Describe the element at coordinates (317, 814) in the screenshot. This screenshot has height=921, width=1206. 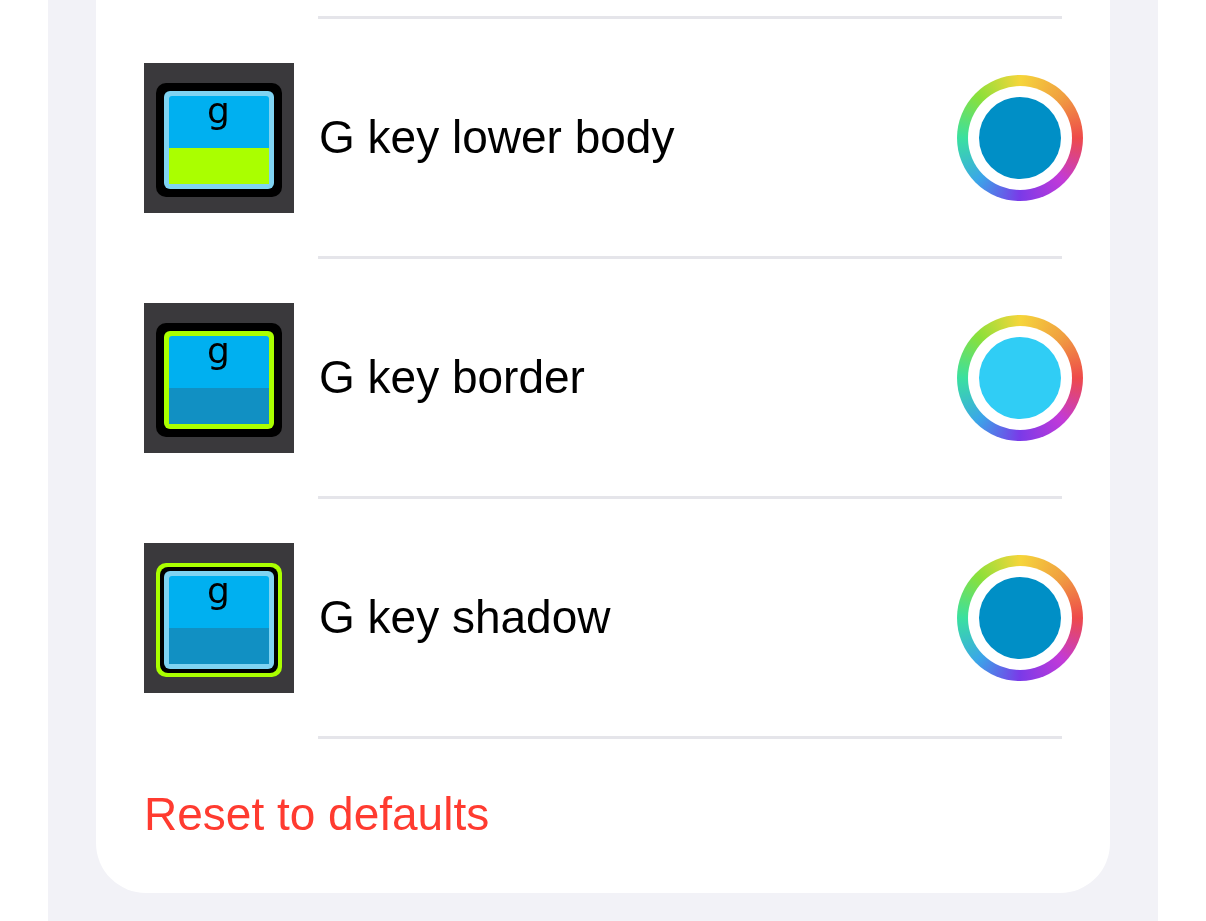
I see `reset-link: Reset to defaults` at that location.